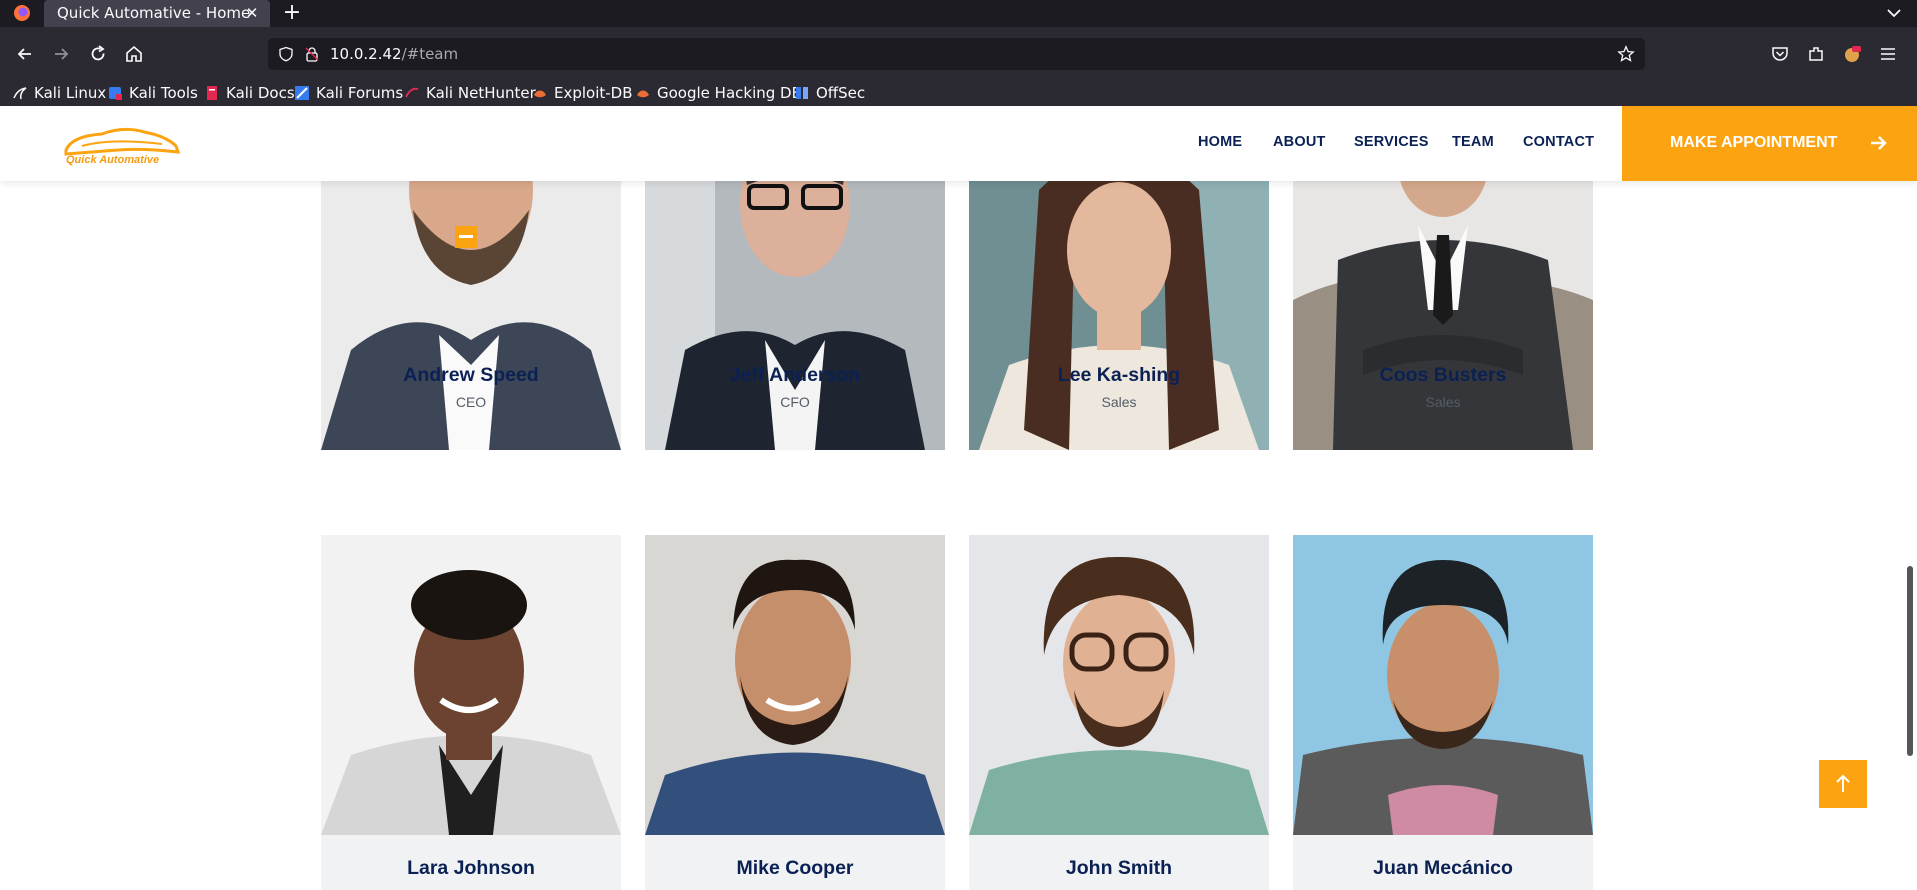 The image size is (1917, 890). I want to click on extensions-icon, so click(1816, 54).